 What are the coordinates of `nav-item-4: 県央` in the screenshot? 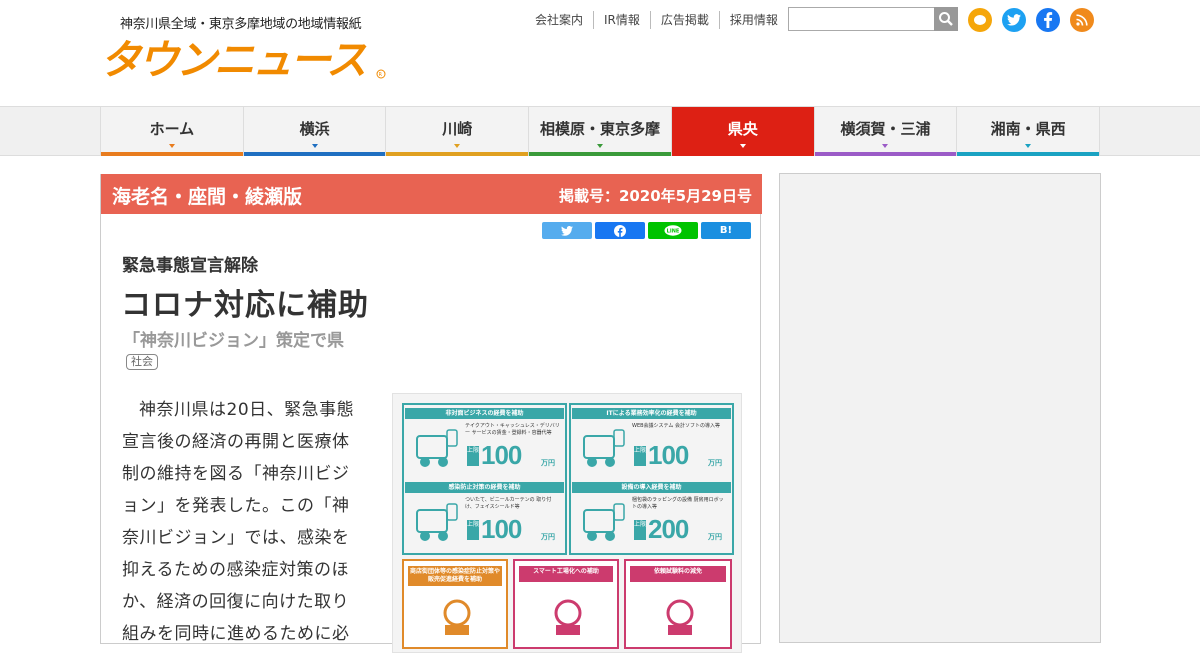 It's located at (742, 131).